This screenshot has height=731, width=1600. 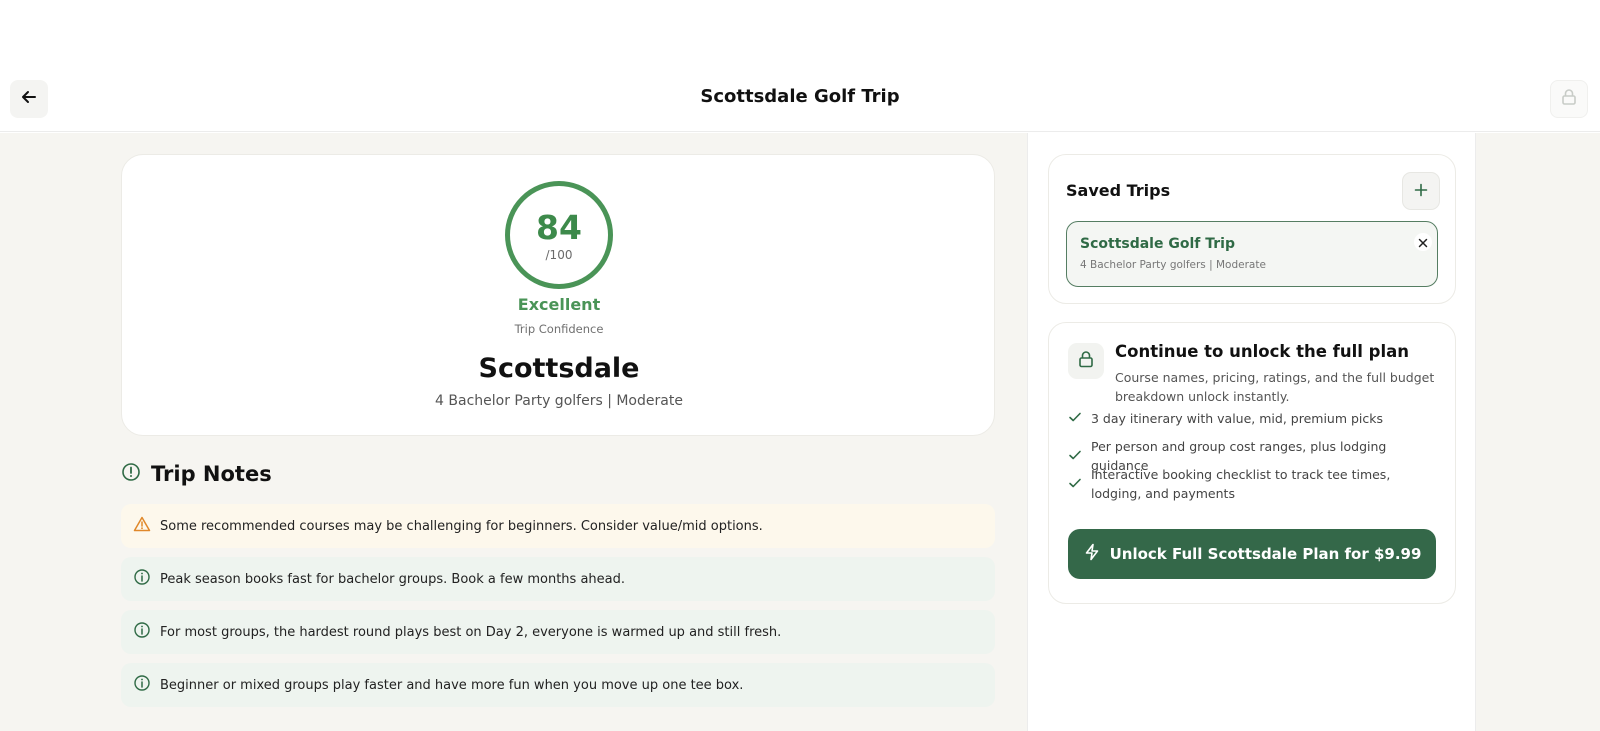 I want to click on score-rating: Excellent, so click(x=559, y=304).